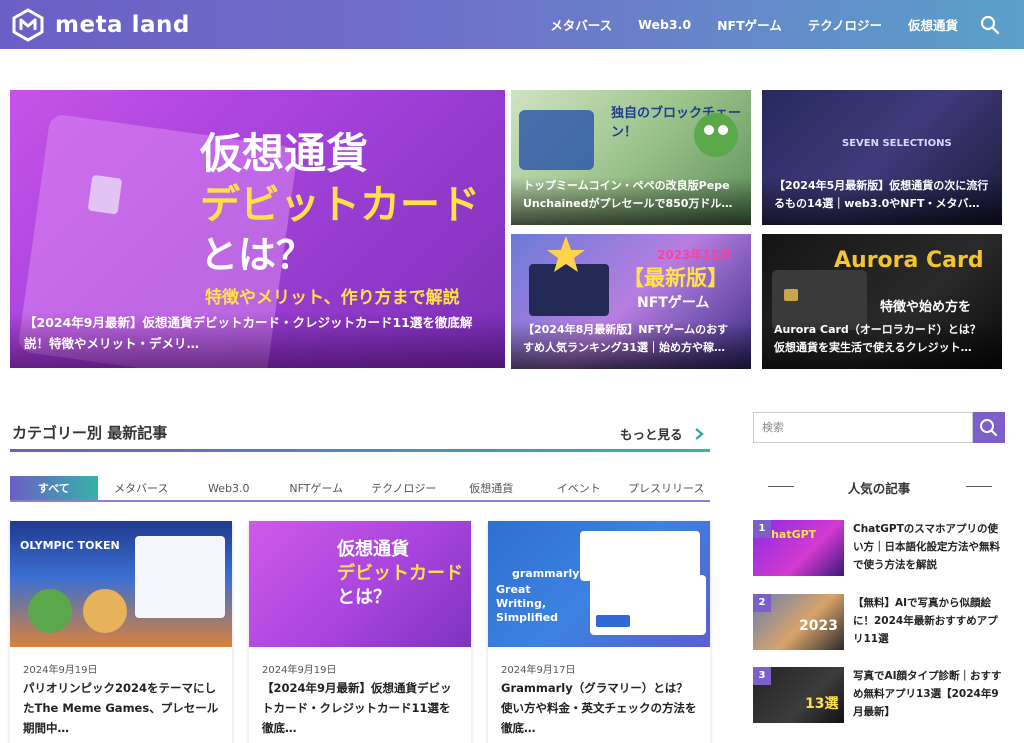 This screenshot has width=1024, height=743. What do you see at coordinates (929, 547) in the screenshot?
I see `popular-title-text: ChatGPTのスマホアプリの使い方｜日本語化設定方法や無料で使う方法を解説` at bounding box center [929, 547].